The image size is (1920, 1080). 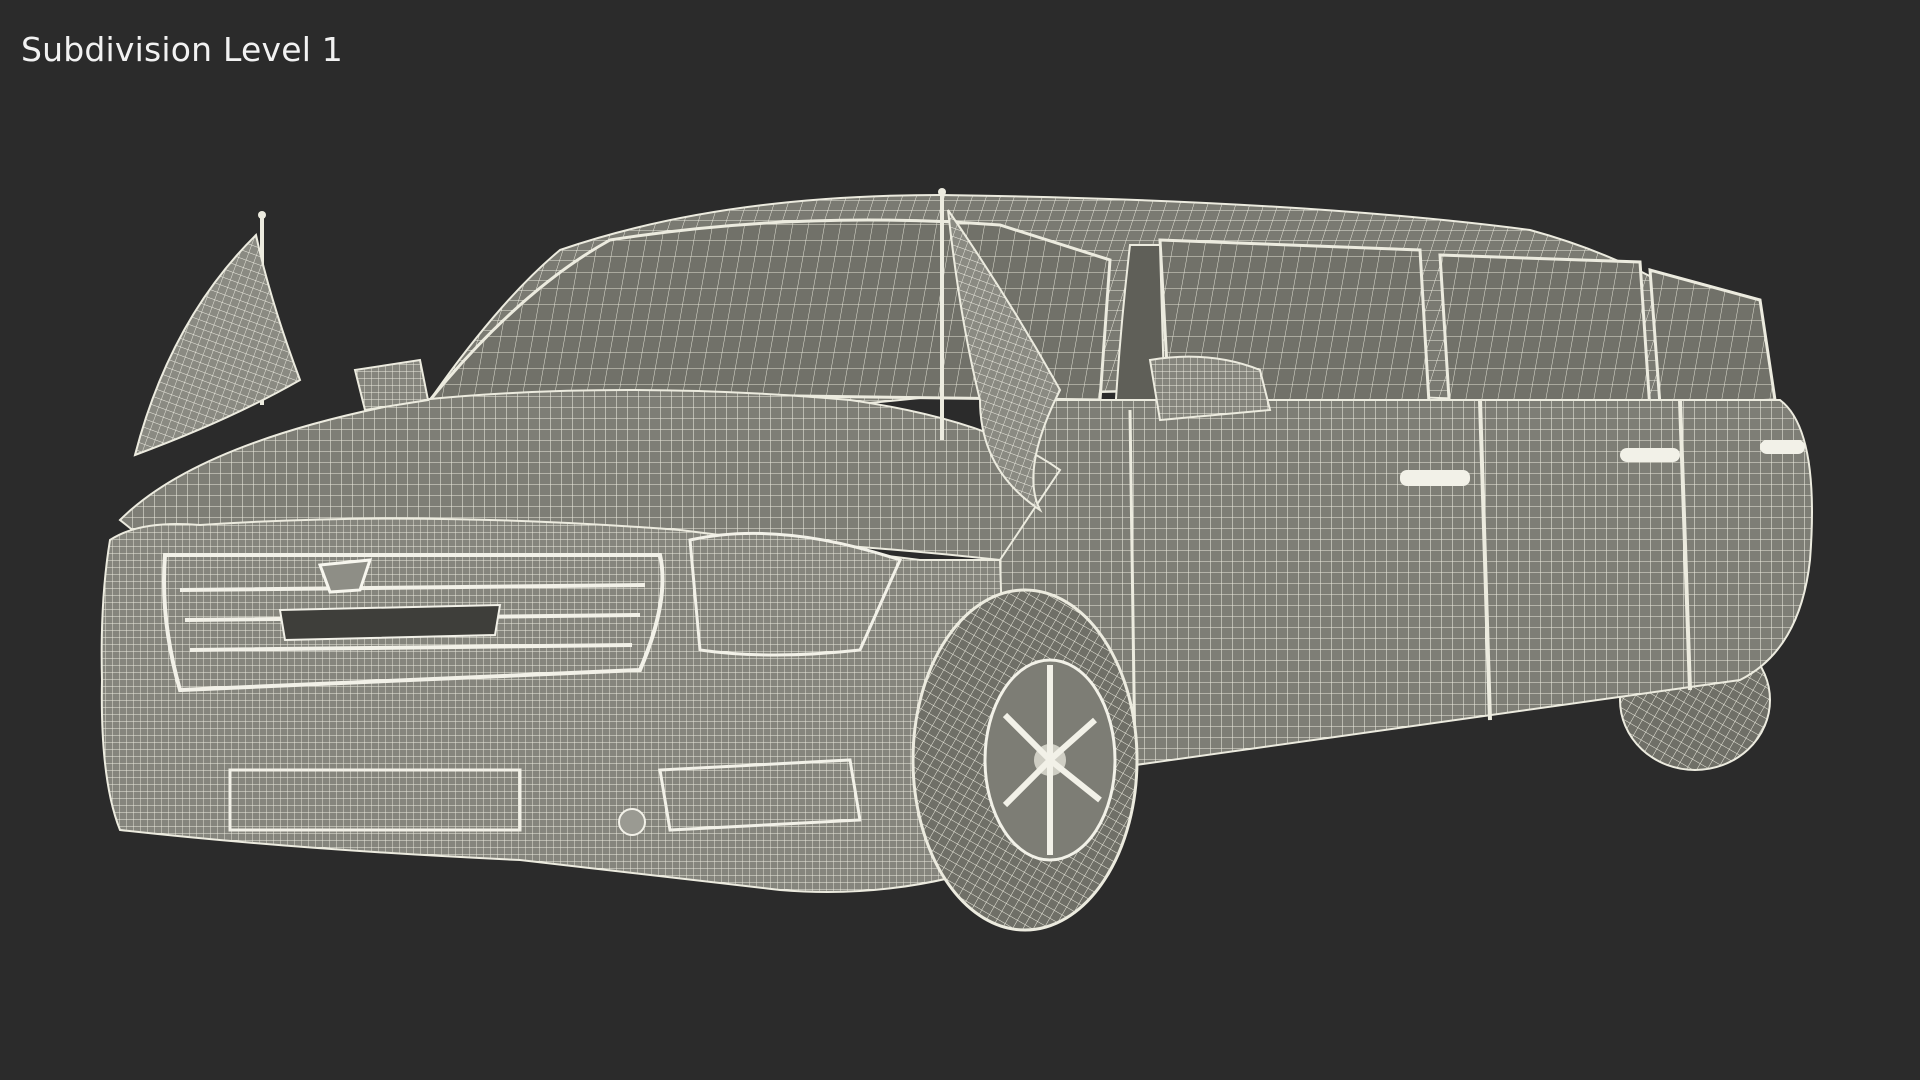 What do you see at coordinates (391, 385) in the screenshot?
I see `mirror-left` at bounding box center [391, 385].